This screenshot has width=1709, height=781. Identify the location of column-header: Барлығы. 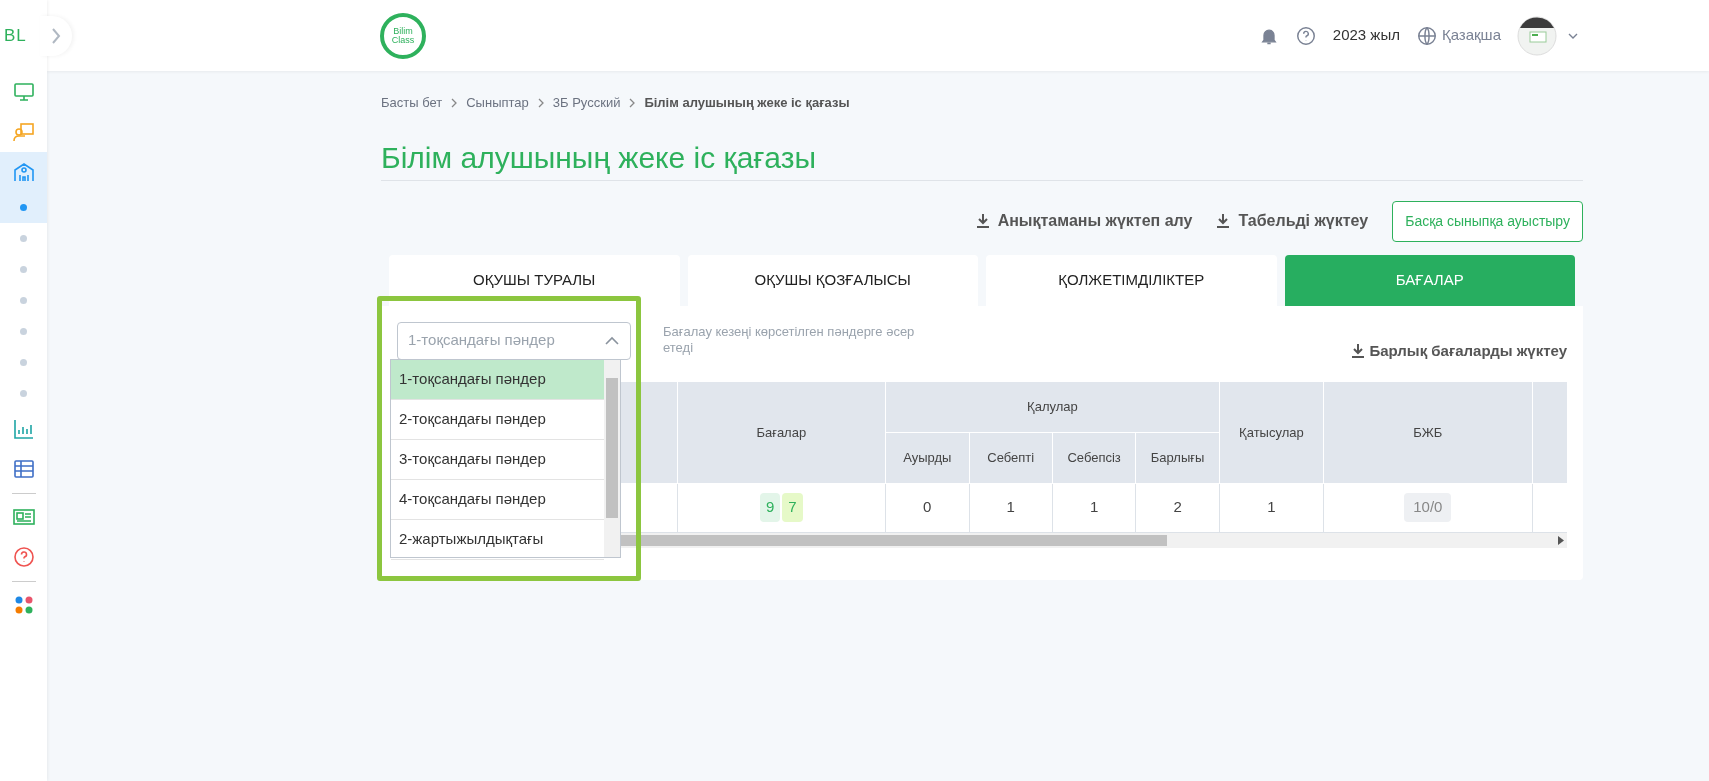
(1177, 457).